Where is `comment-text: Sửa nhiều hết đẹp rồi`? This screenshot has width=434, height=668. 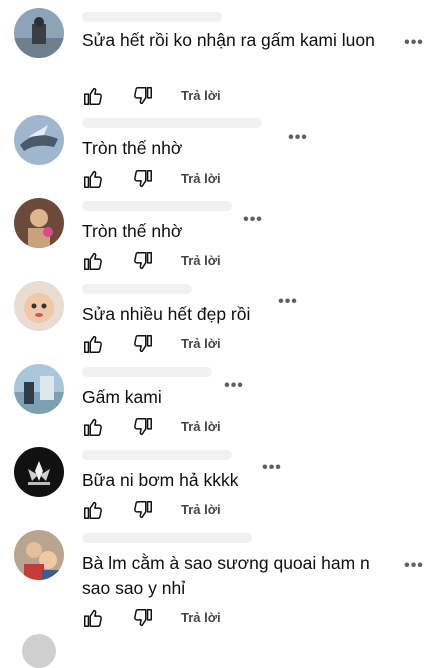
comment-text: Sửa nhiều hết đẹp rồi is located at coordinates (166, 314).